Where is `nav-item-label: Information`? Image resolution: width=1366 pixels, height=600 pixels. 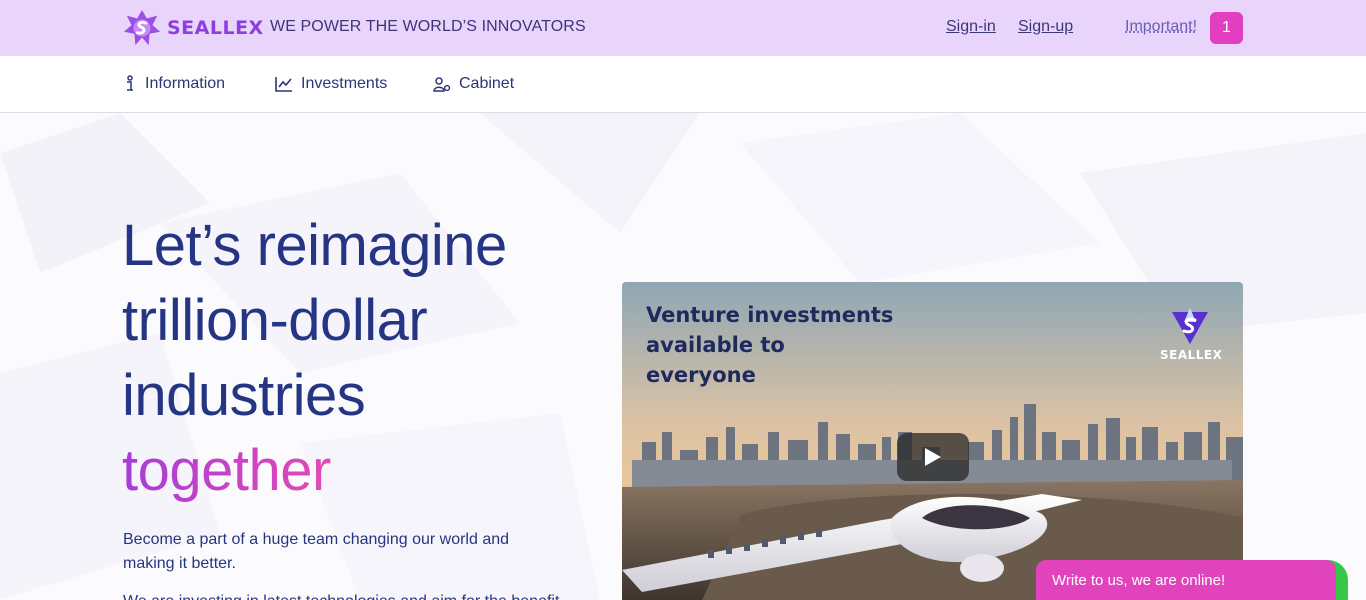 nav-item-label: Information is located at coordinates (185, 83).